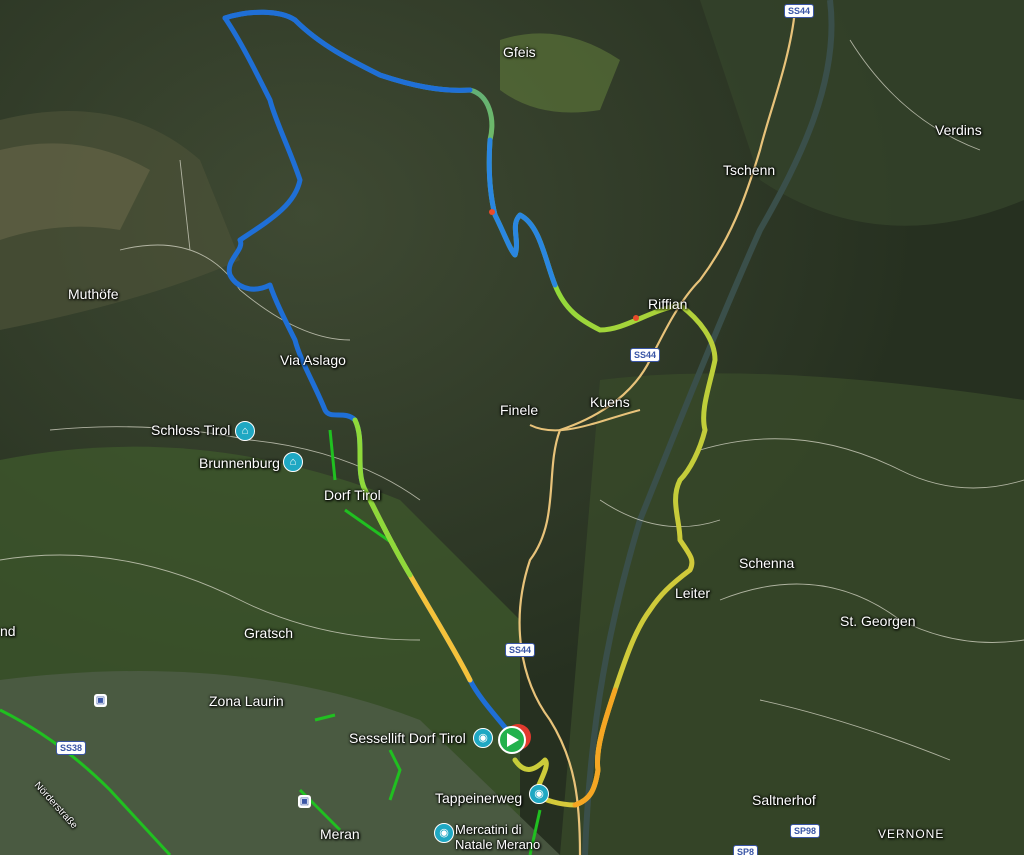  I want to click on label-st-georgen: St. Georgen, so click(878, 621).